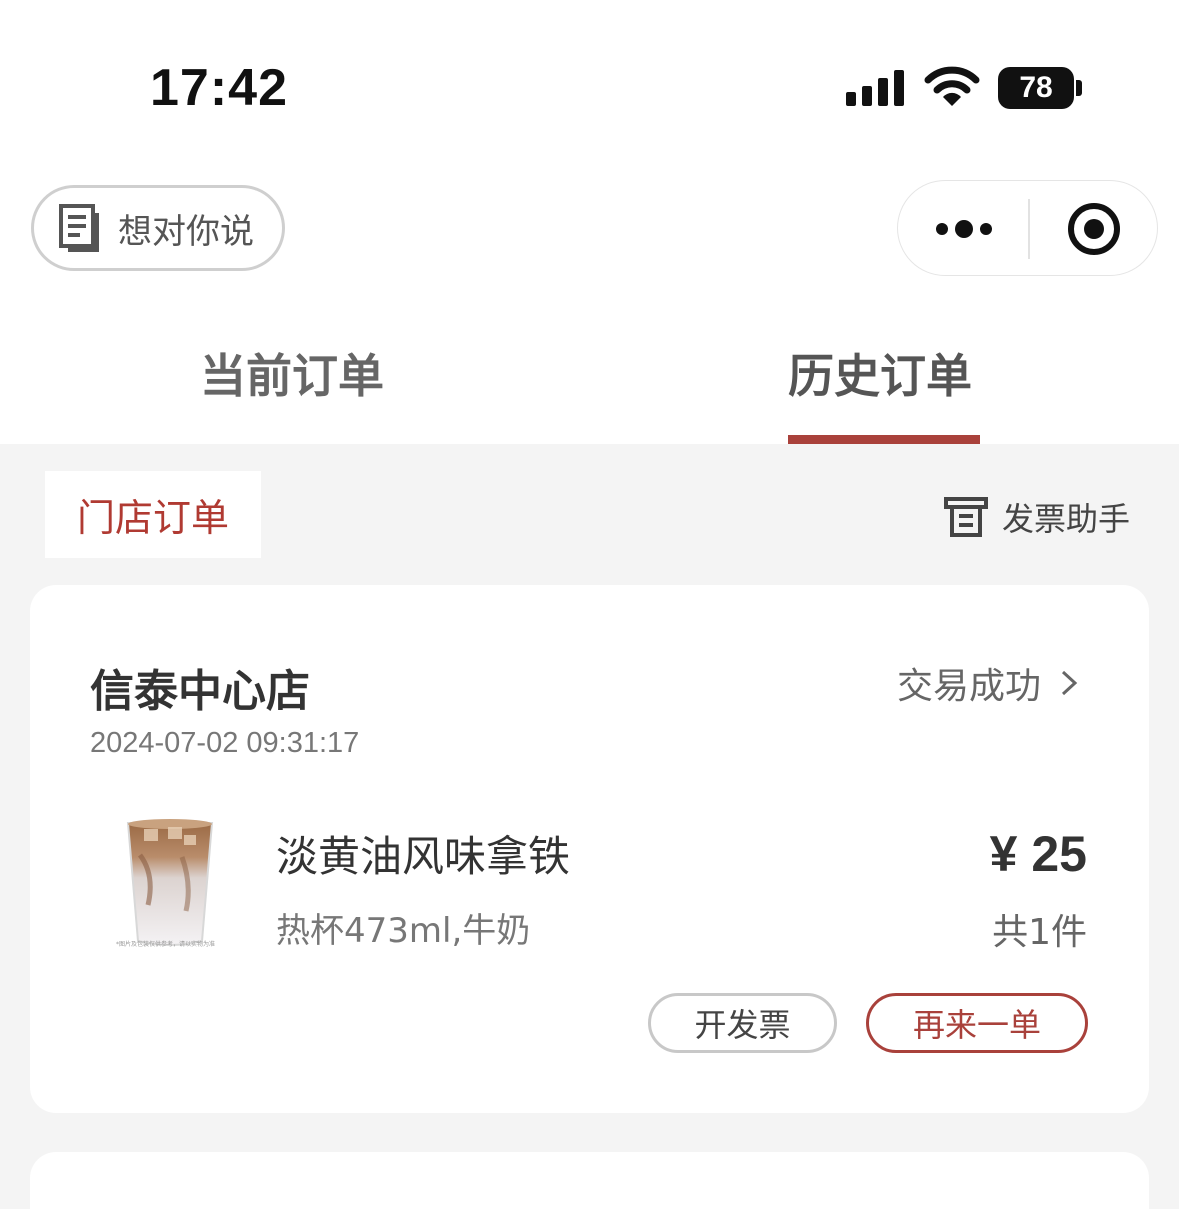  What do you see at coordinates (964, 229) in the screenshot?
I see `more-icon` at bounding box center [964, 229].